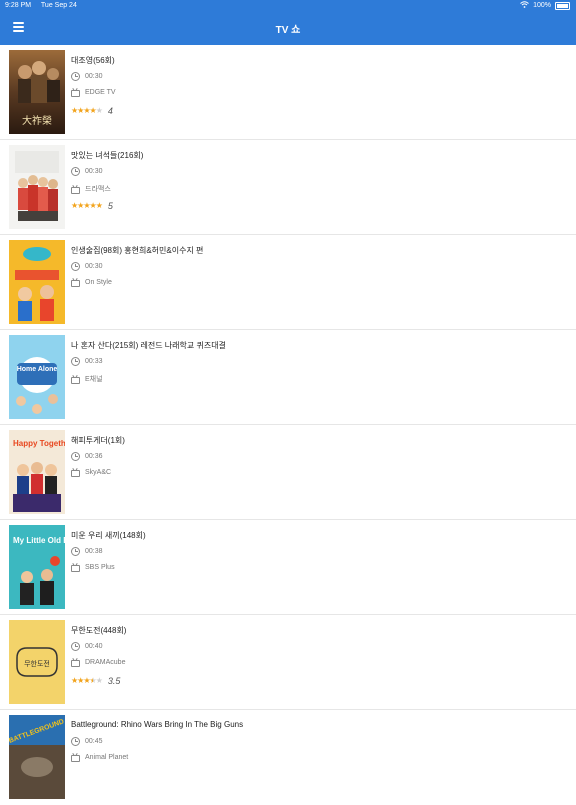  I want to click on status-bar-right: 100%, so click(545, 5).